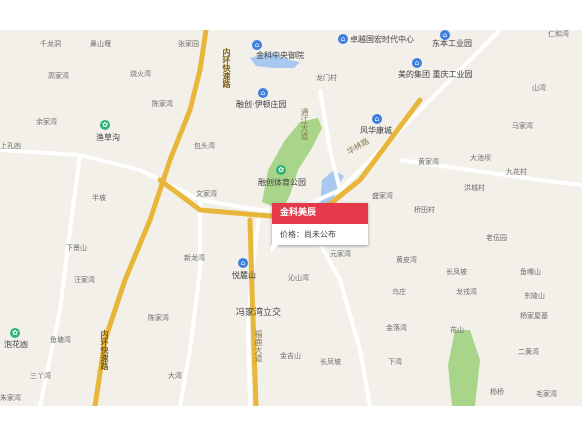  Describe the element at coordinates (452, 43) in the screenshot. I see `poi-label: 东本工业园` at that location.